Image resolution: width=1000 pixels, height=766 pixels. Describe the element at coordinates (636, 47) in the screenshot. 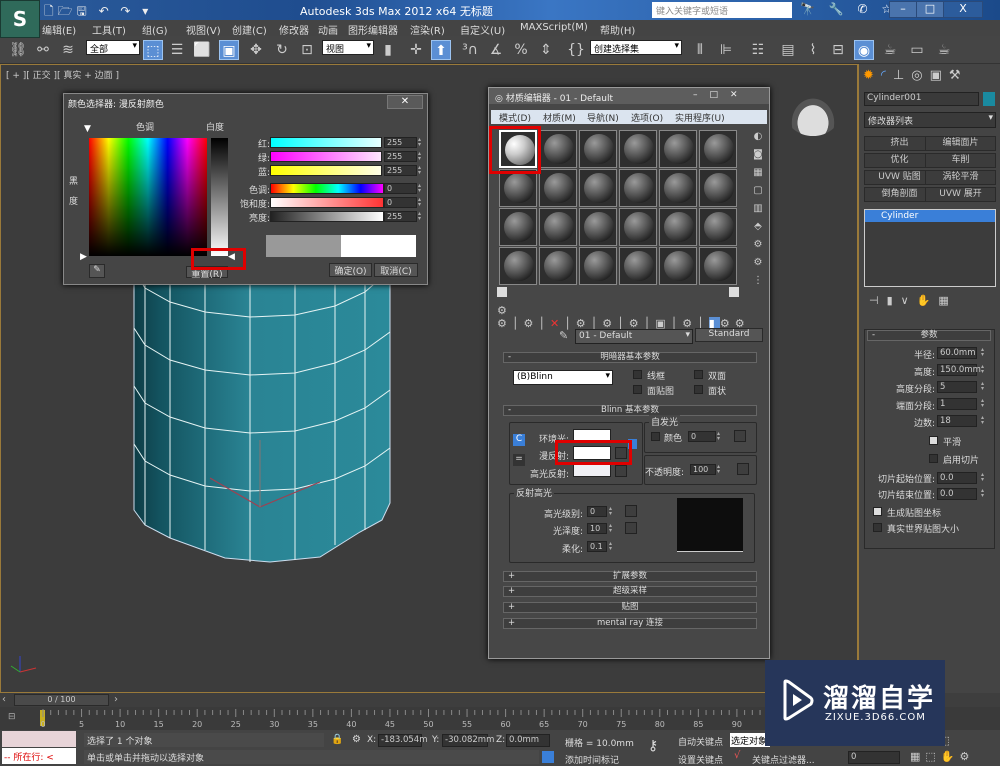

I see `named-selection-dropdown: 创建选择集` at that location.